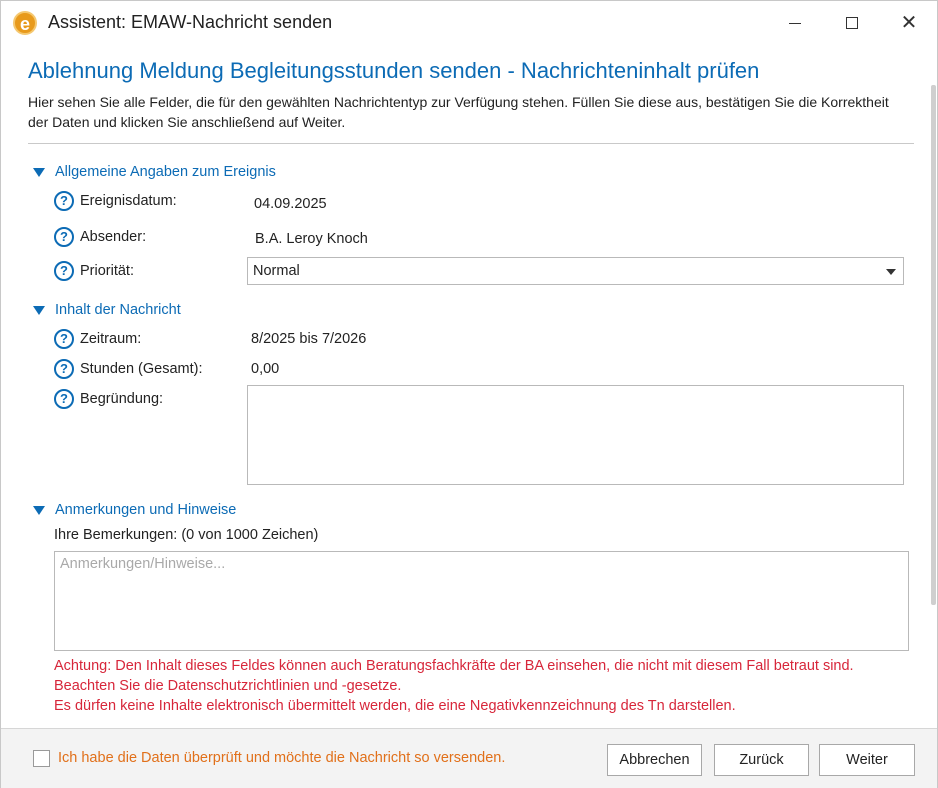 The image size is (938, 788). I want to click on event-date-label: Ereignisdatum:, so click(128, 201).